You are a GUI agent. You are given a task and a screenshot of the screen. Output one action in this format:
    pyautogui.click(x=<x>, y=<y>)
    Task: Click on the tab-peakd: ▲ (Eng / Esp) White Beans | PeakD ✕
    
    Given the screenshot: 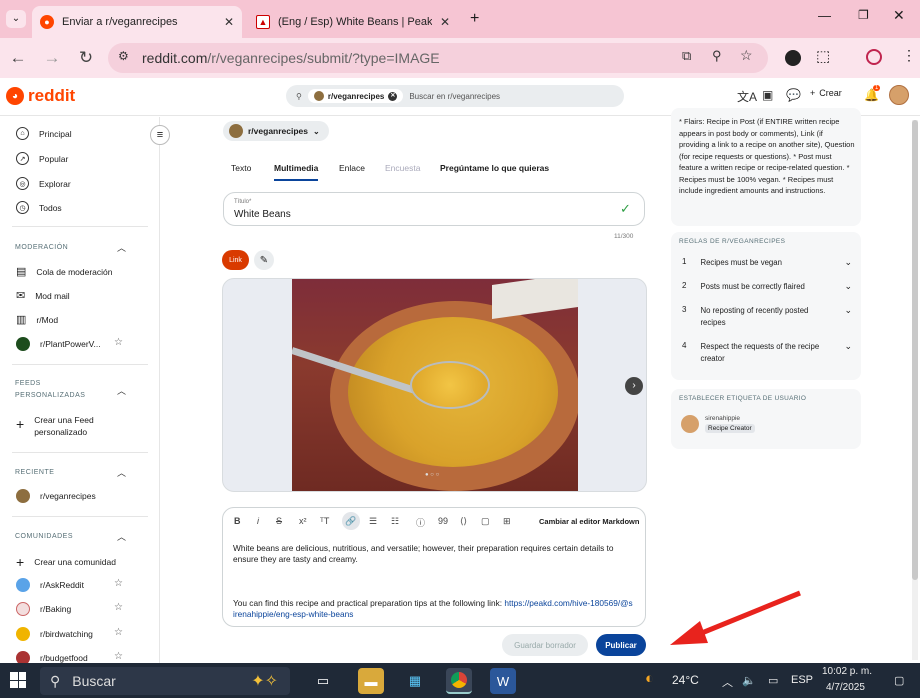 What is the action you would take?
    pyautogui.click(x=353, y=22)
    